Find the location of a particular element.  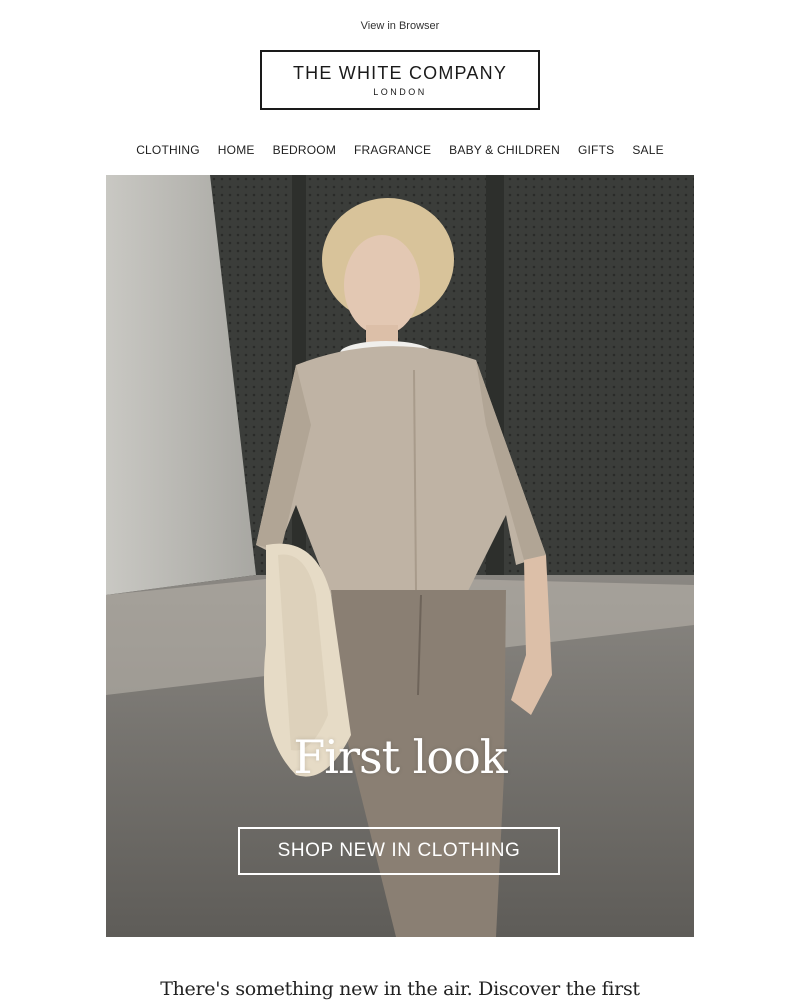

nav-item-home: HOME is located at coordinates (236, 150).